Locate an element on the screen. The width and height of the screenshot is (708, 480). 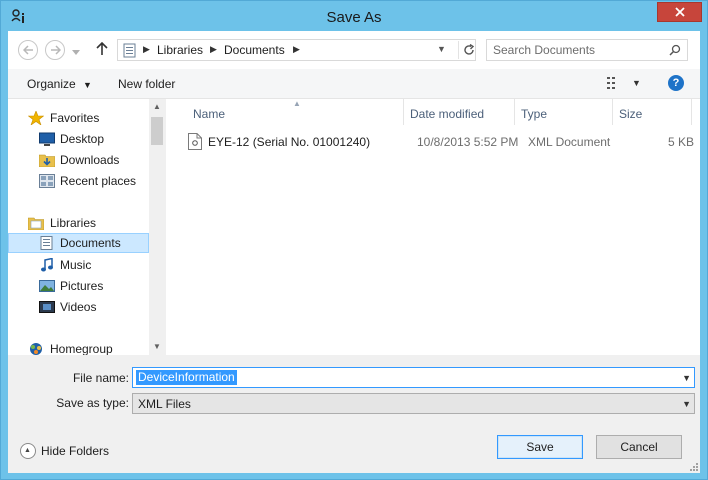
scroll-thumb is located at coordinates (157, 131).